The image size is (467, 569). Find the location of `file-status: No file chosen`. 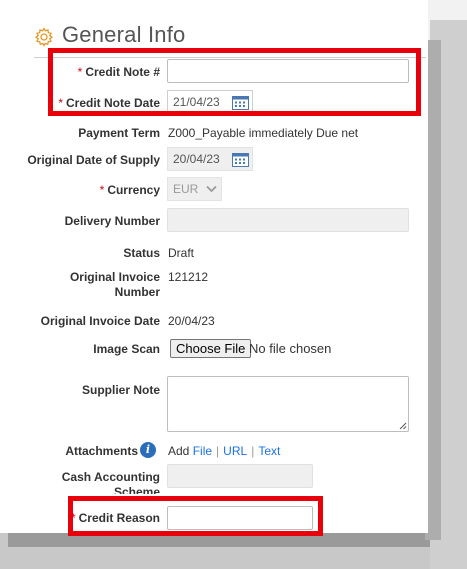

file-status: No file chosen is located at coordinates (290, 348).